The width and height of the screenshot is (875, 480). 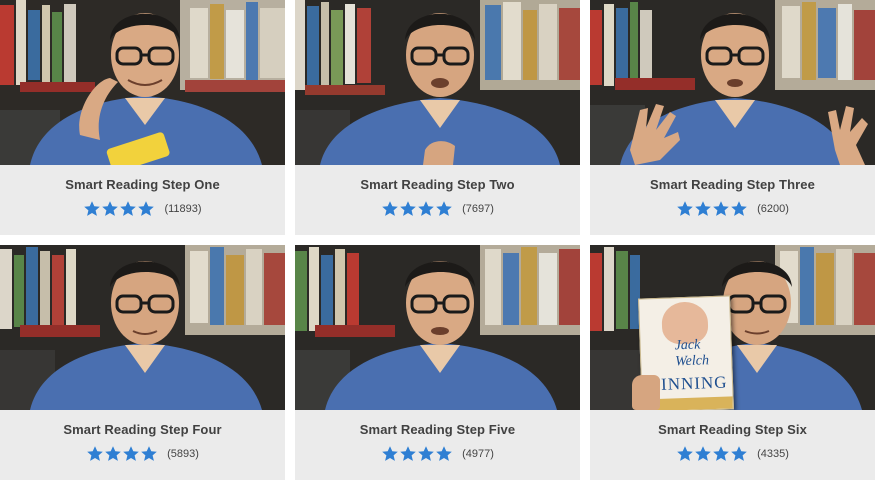 What do you see at coordinates (437, 426) in the screenshot?
I see `video-title: Smart Reading Step Five` at bounding box center [437, 426].